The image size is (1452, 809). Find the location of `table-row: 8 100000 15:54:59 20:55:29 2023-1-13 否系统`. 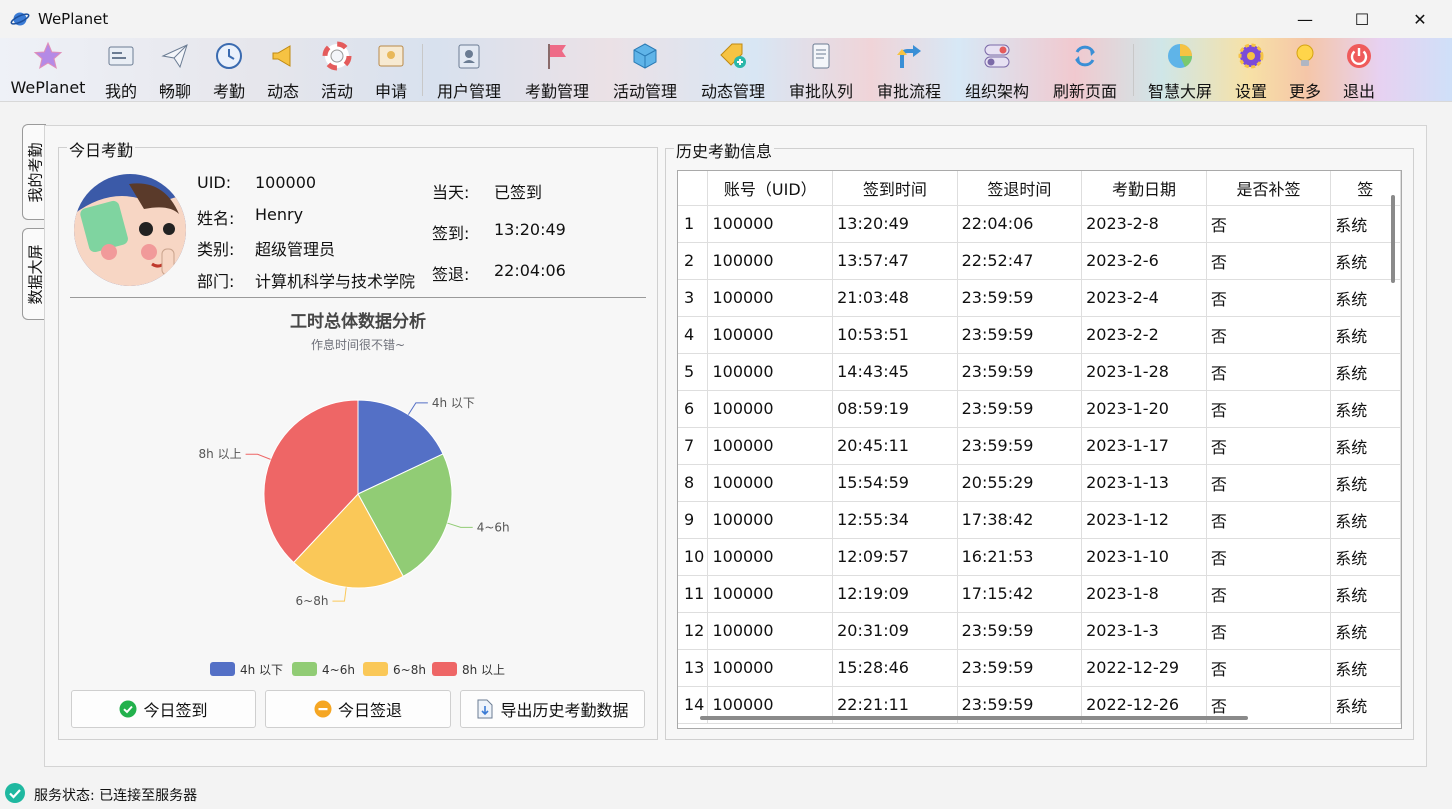

table-row: 8 100000 15:54:59 20:55:29 2023-1-13 否系统 is located at coordinates (1039, 483).